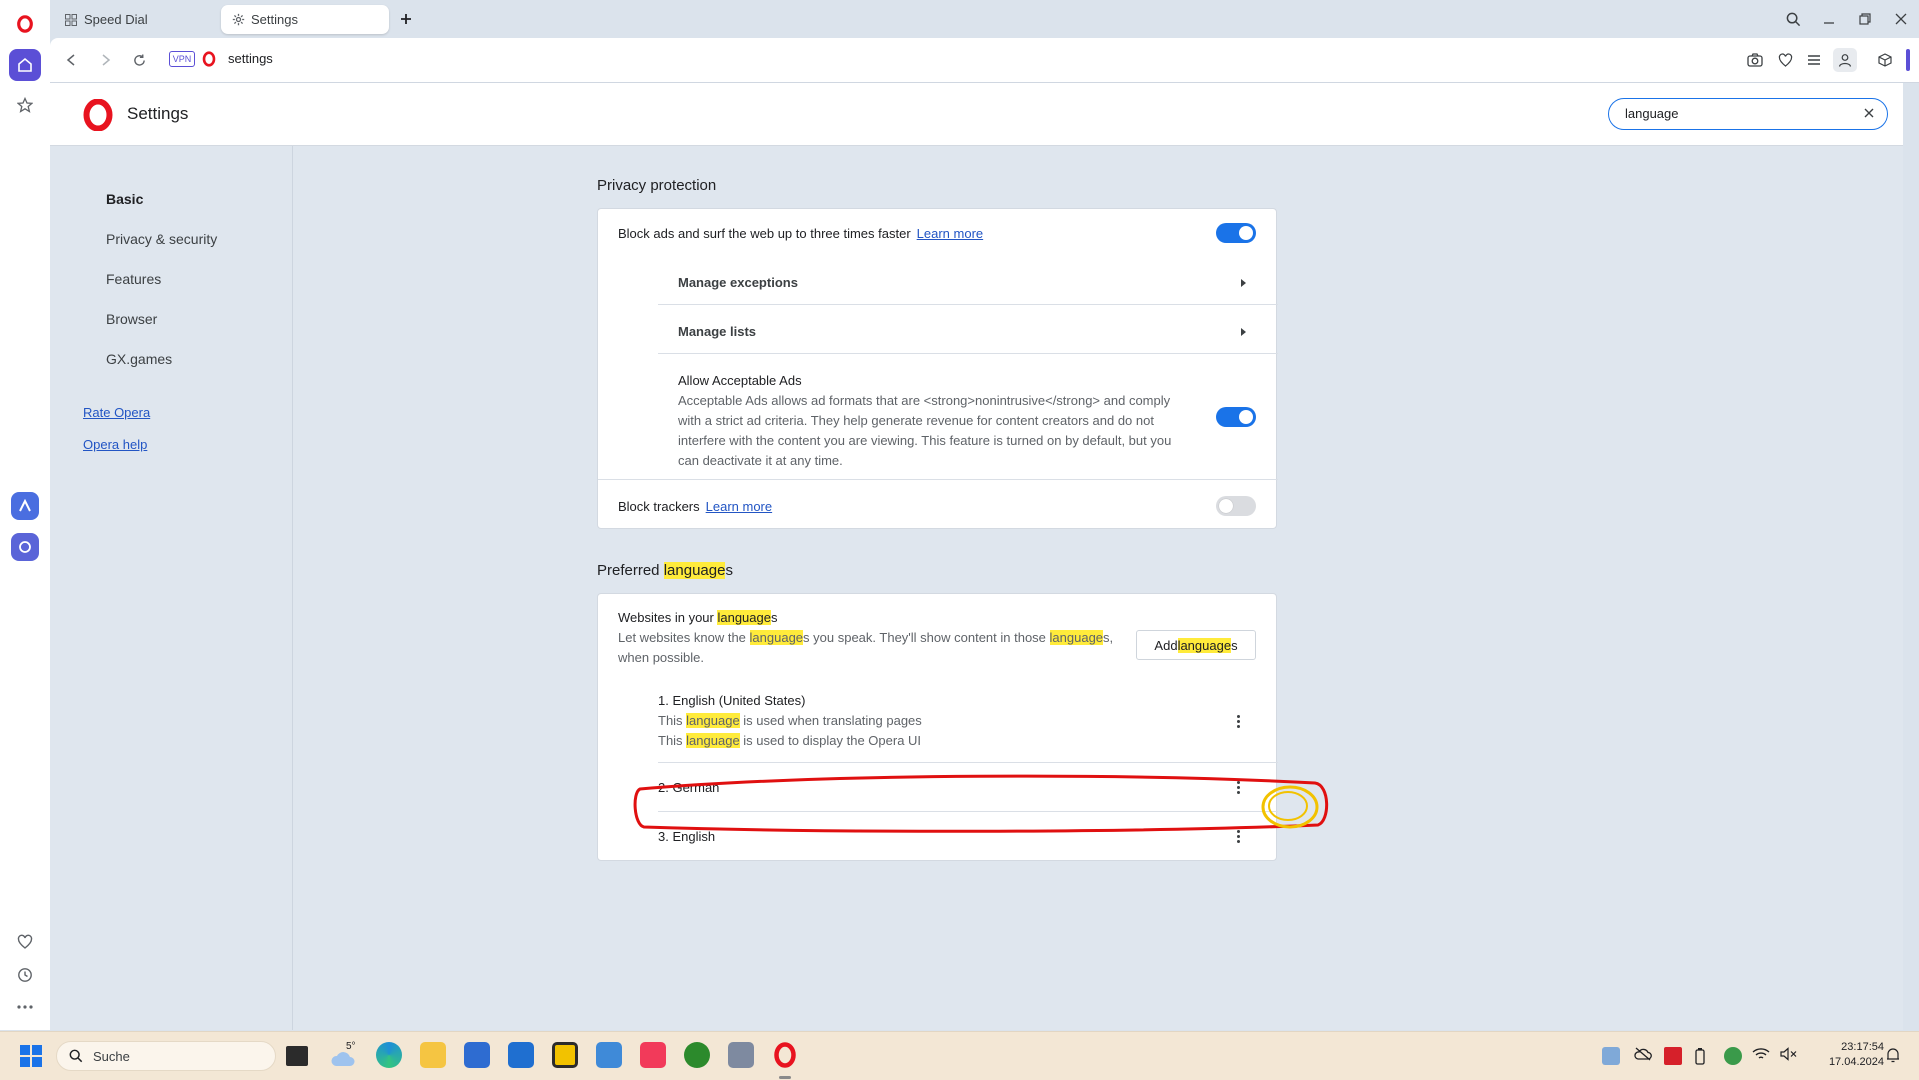 The image size is (1919, 1080). What do you see at coordinates (305, 19) in the screenshot?
I see `tab-settings: Settings` at bounding box center [305, 19].